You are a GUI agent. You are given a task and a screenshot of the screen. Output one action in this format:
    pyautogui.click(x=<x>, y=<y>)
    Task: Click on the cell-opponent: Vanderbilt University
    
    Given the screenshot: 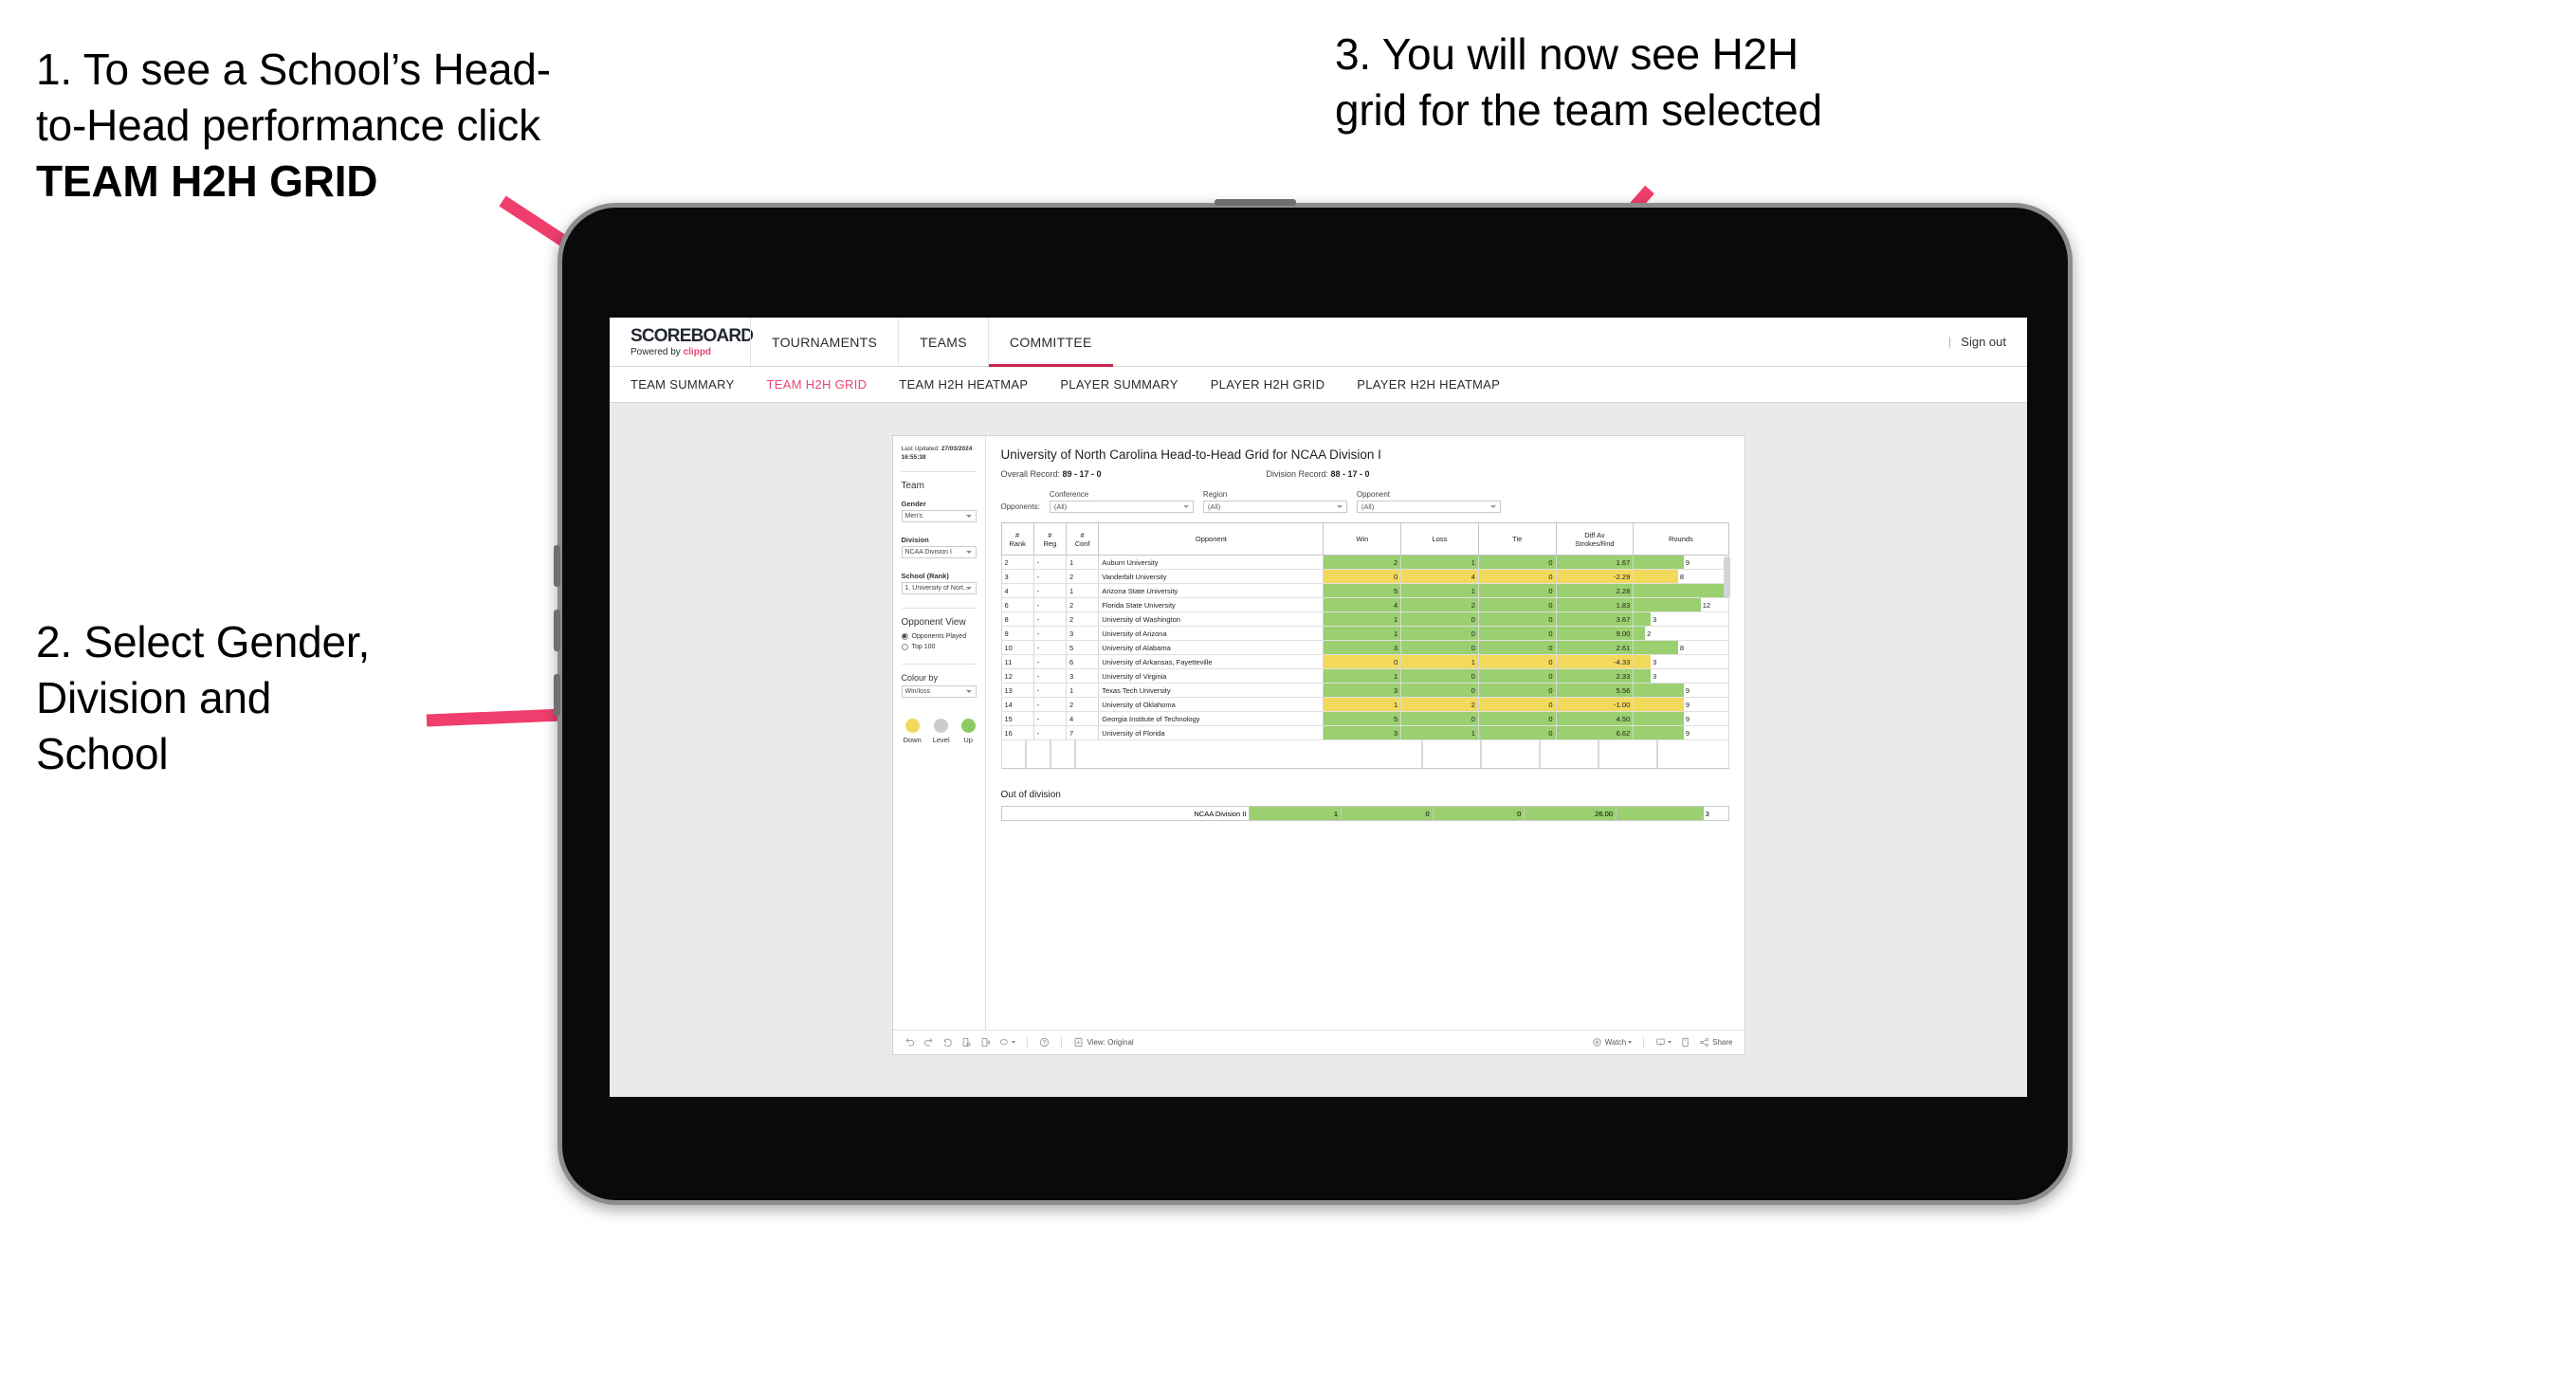 What is the action you would take?
    pyautogui.click(x=1211, y=576)
    